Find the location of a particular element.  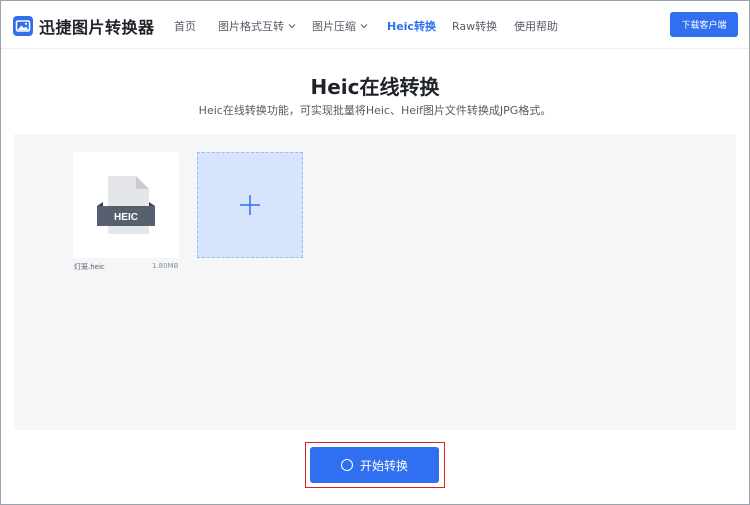

nav-compress: 图片压缩 is located at coordinates (340, 26).